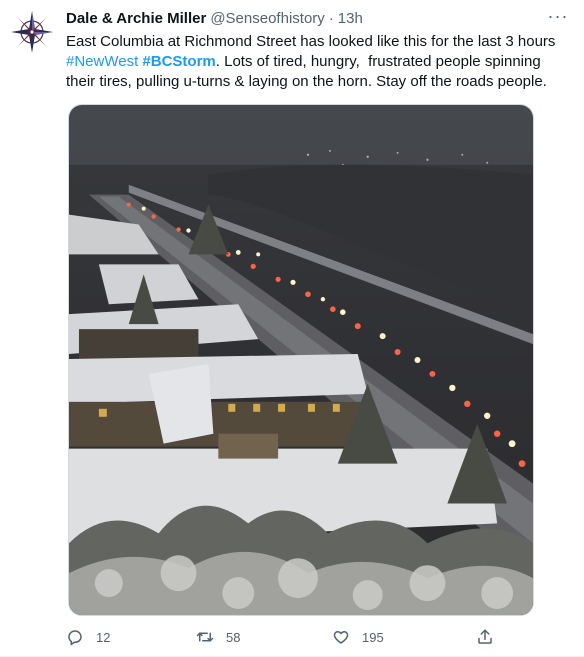 This screenshot has width=584, height=657. I want to click on compass-rose-icon, so click(32, 32).